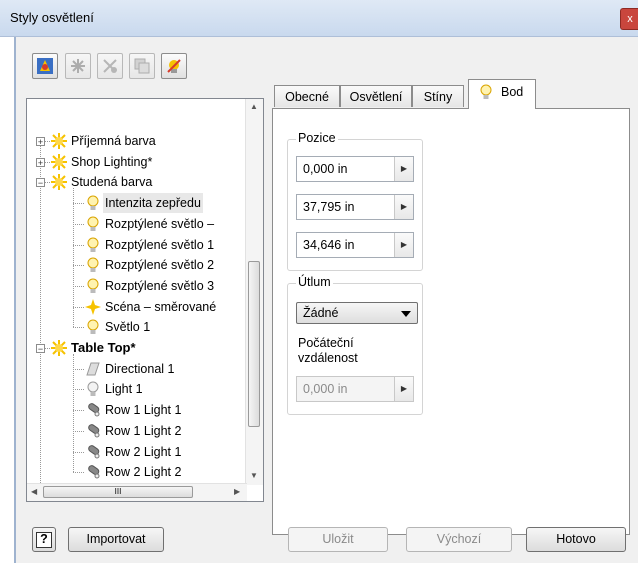 The height and width of the screenshot is (563, 638). What do you see at coordinates (307, 96) in the screenshot?
I see `tab-general: Obecné` at bounding box center [307, 96].